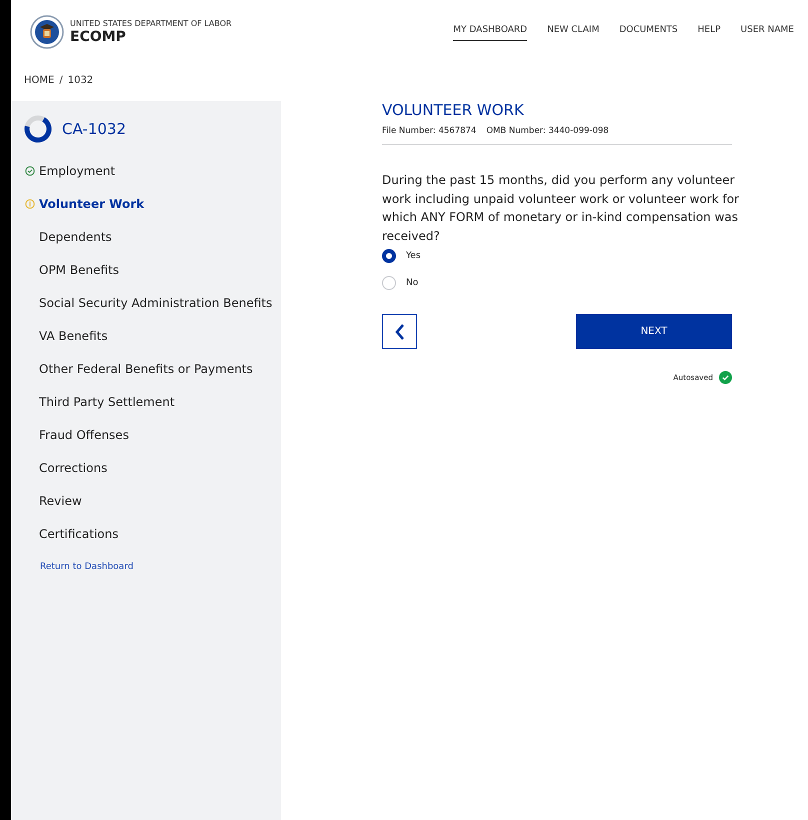 The image size is (808, 820). Describe the element at coordinates (91, 203) in the screenshot. I see `sidebar-item: Volunteer Work` at that location.